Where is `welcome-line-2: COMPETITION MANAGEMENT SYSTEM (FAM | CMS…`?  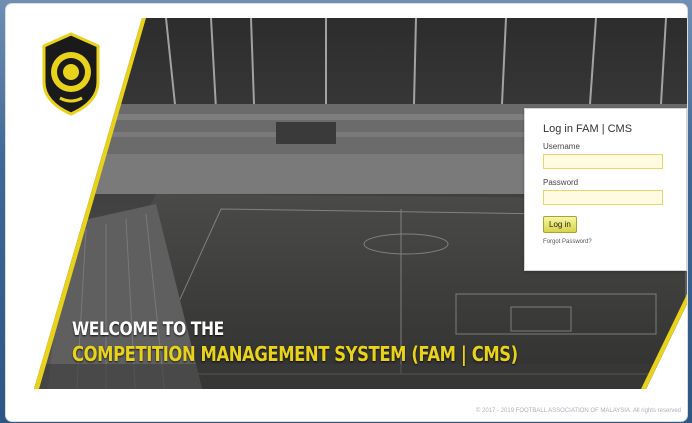
welcome-line-2: COMPETITION MANAGEMENT SYSTEM (FAM | CMS… is located at coordinates (295, 354).